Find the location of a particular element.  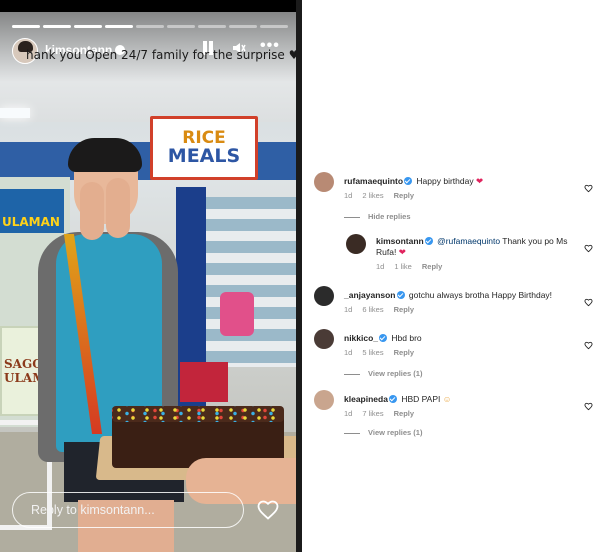

comment-likes: 1 like is located at coordinates (403, 266).